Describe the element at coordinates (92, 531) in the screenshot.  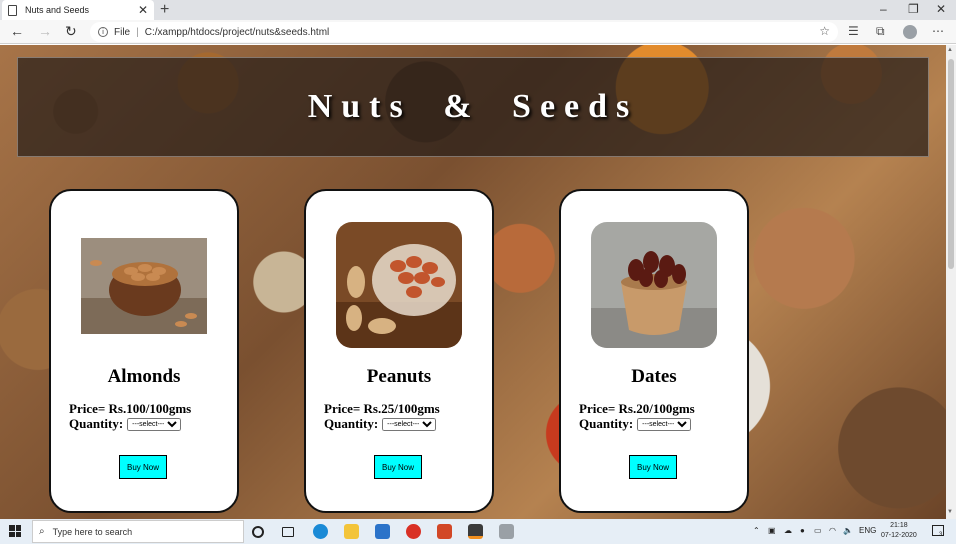
I see `taskbar-search-placeholder: Type here to search` at that location.